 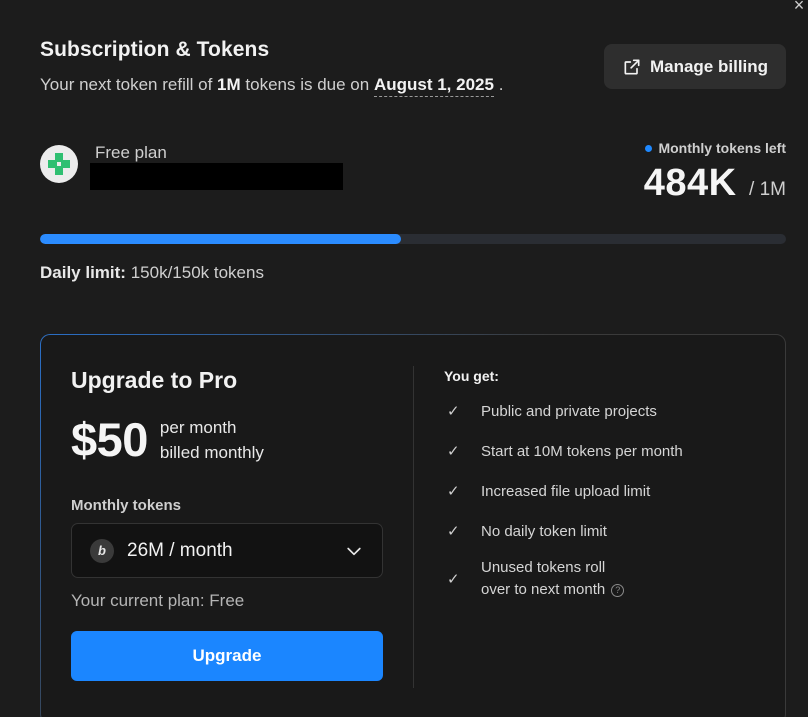 I want to click on monthly-tokens-label: Monthly tokens, so click(x=126, y=505).